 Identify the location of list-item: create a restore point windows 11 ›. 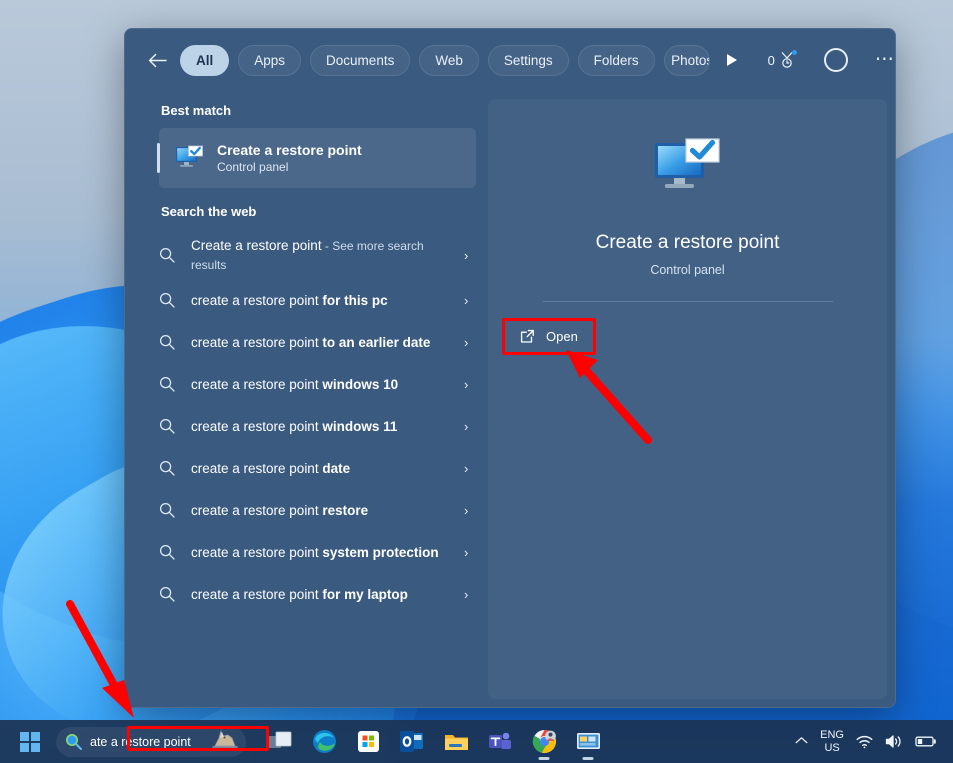
(306, 426).